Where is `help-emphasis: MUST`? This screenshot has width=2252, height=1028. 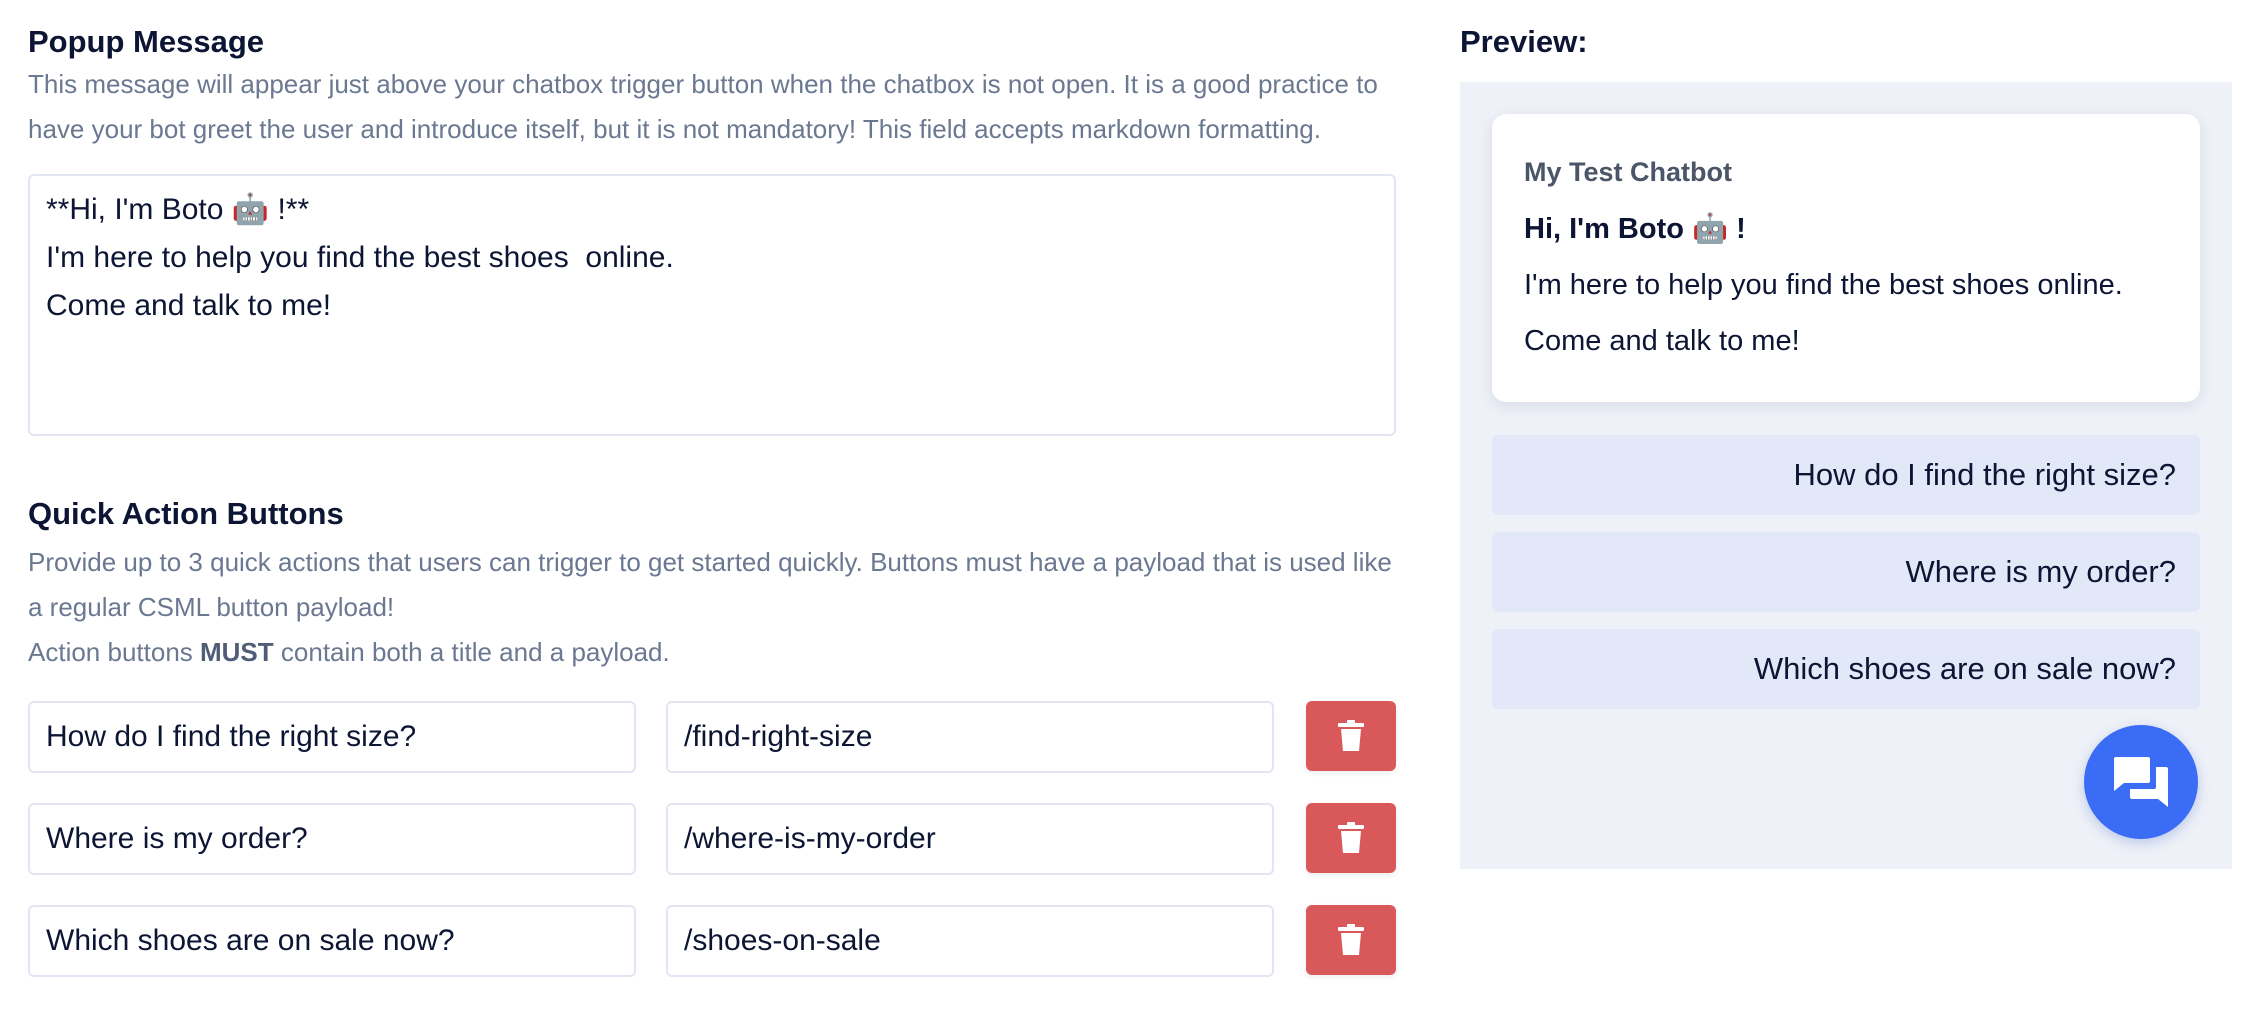 help-emphasis: MUST is located at coordinates (237, 652).